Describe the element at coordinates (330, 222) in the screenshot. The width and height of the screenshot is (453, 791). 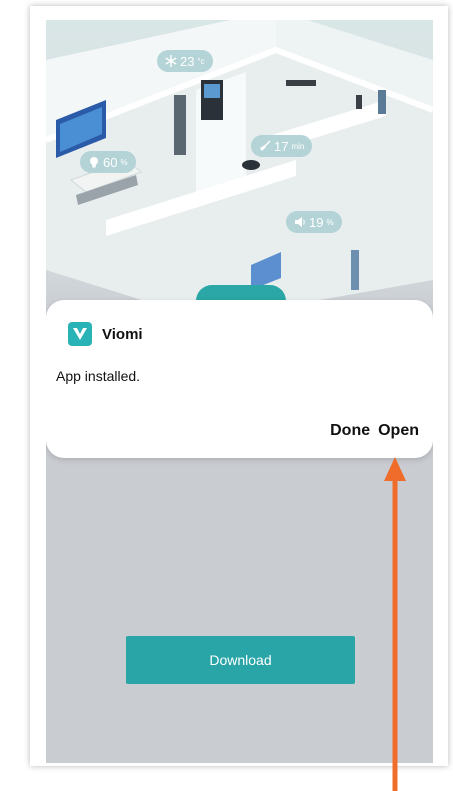
I see `volume-unit: %` at that location.